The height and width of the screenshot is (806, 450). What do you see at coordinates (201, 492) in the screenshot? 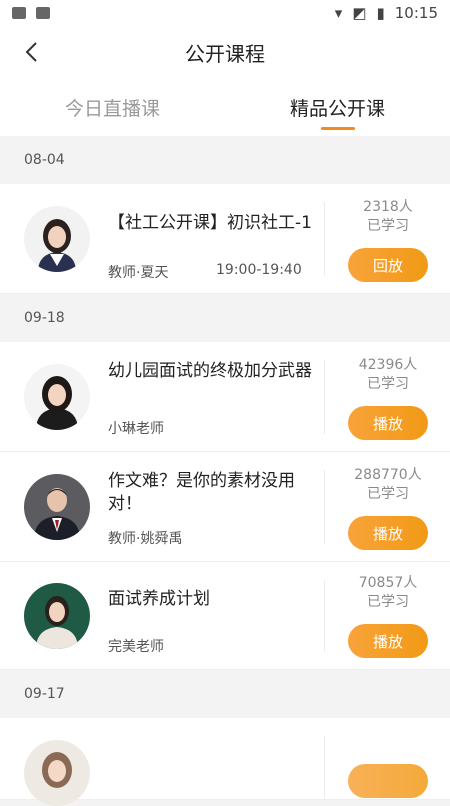
I see `course-title: 作文难？是你的素材没用对！` at bounding box center [201, 492].